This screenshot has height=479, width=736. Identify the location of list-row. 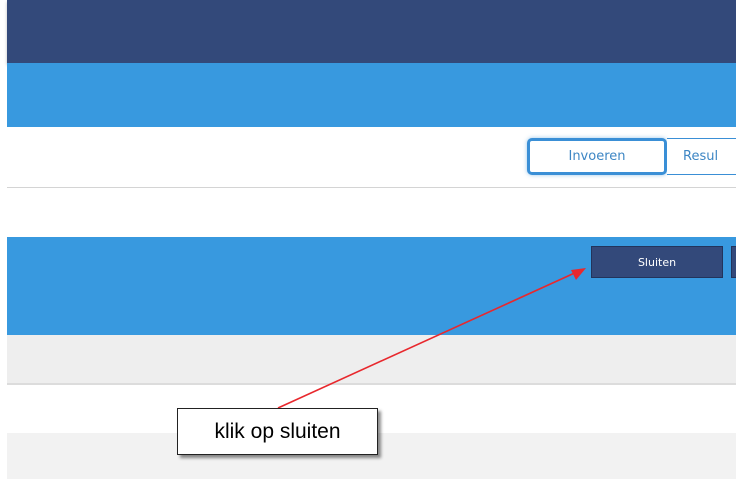
(371, 360).